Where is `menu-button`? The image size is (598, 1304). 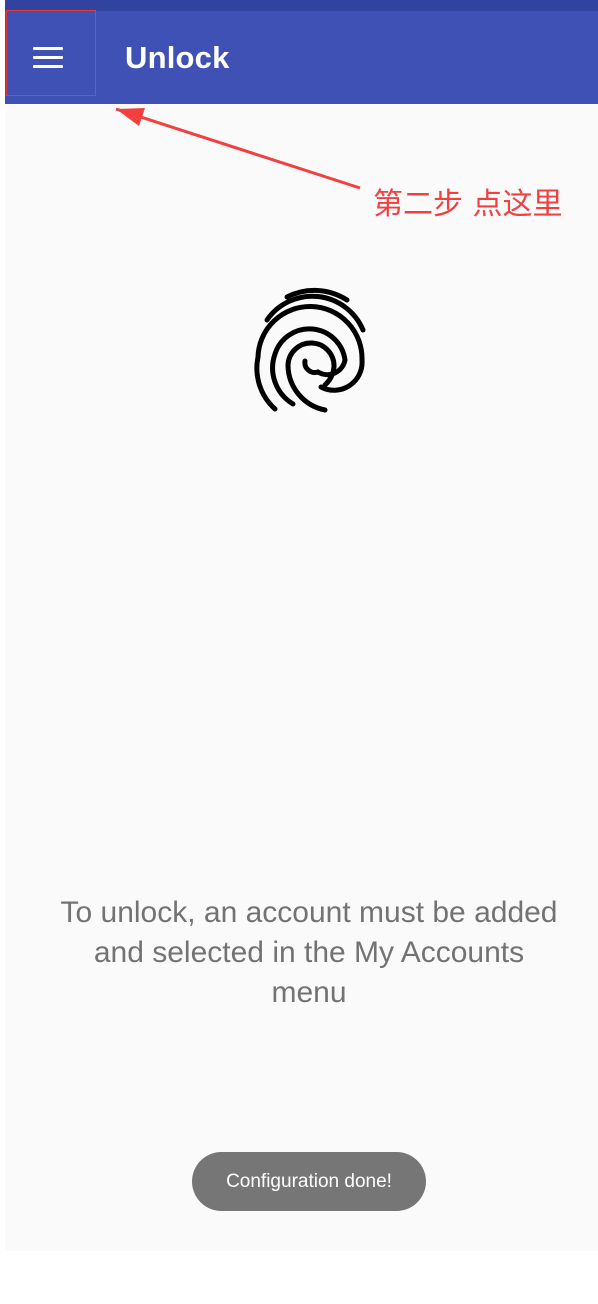 menu-button is located at coordinates (51, 53).